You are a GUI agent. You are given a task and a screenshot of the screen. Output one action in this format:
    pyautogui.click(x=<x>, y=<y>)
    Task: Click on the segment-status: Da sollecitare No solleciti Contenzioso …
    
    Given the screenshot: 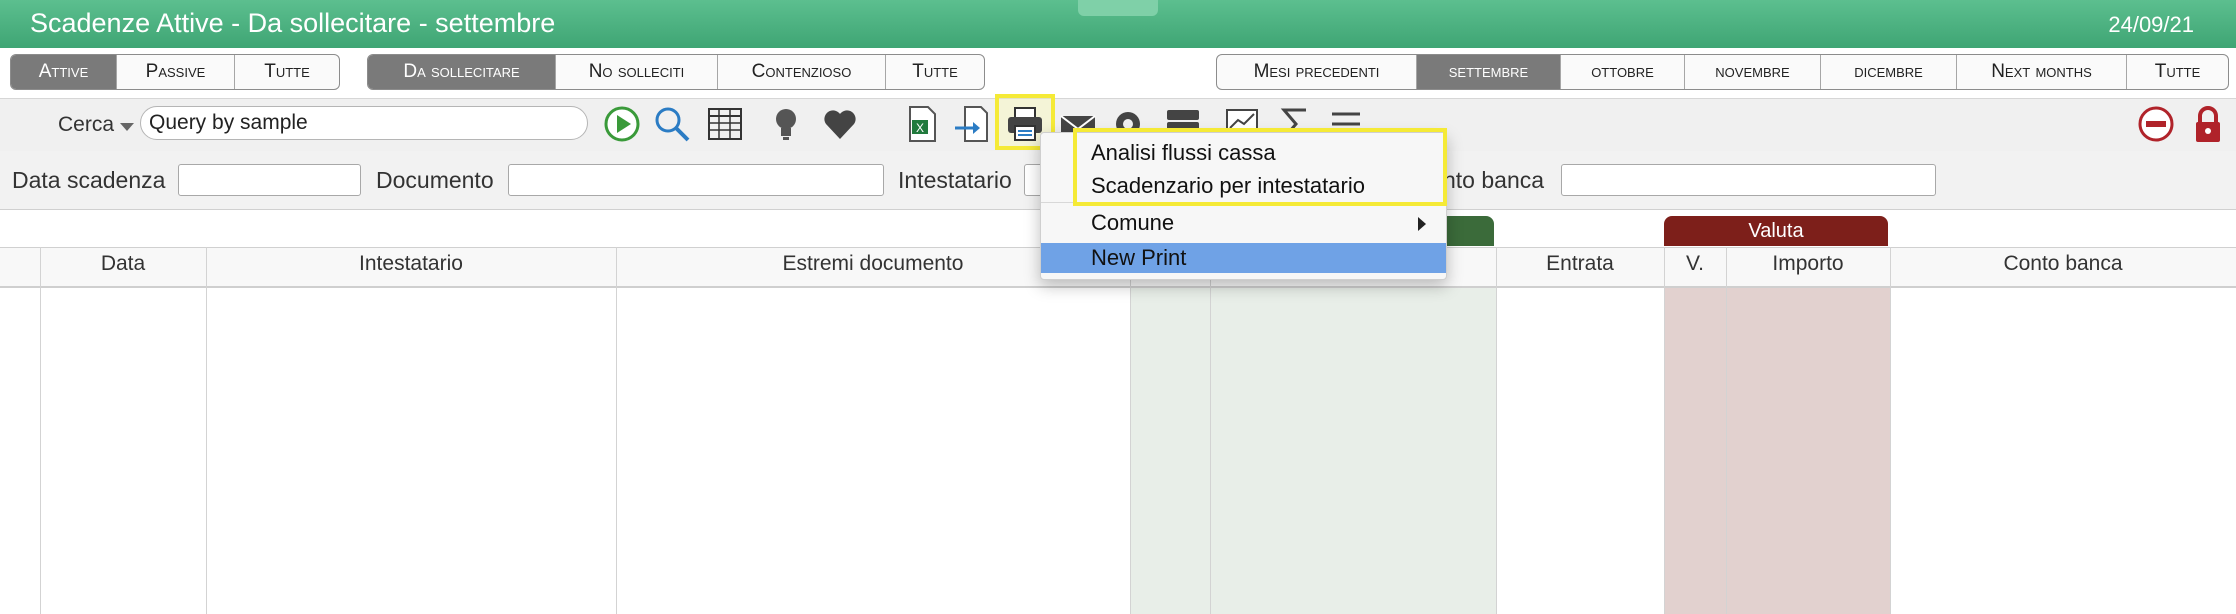 What is the action you would take?
    pyautogui.click(x=676, y=72)
    